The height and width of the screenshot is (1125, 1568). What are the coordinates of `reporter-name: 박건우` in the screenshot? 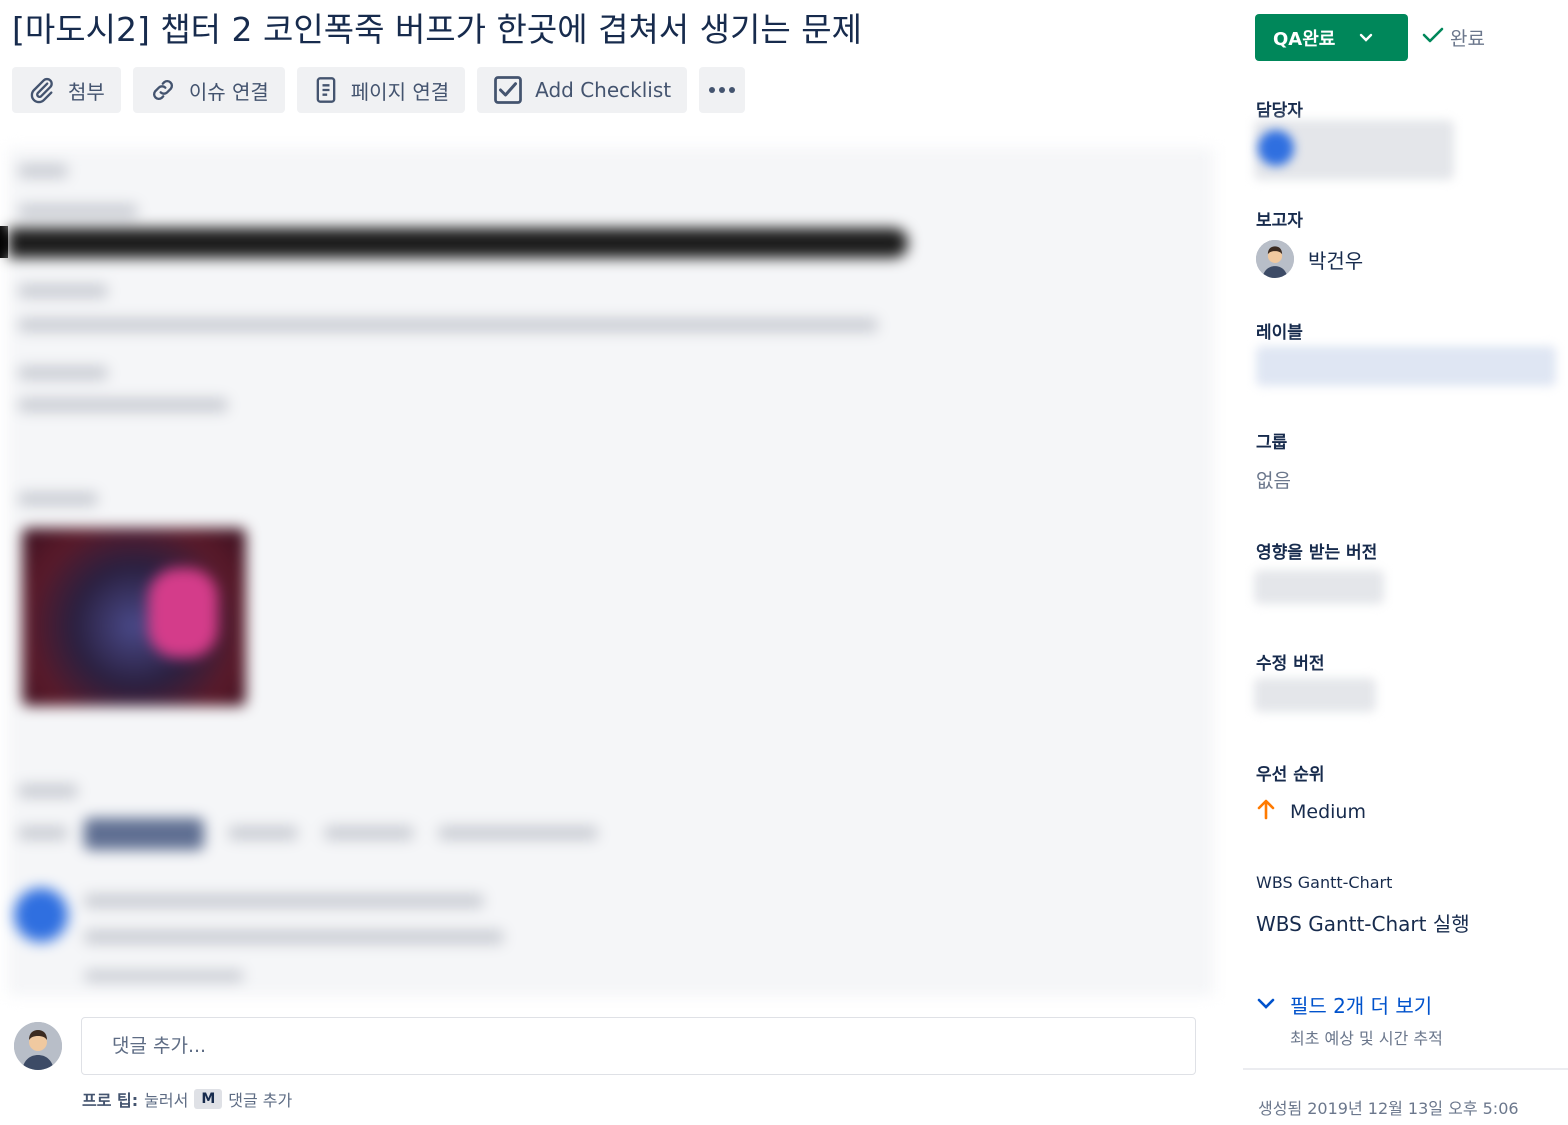 It's located at (1336, 260).